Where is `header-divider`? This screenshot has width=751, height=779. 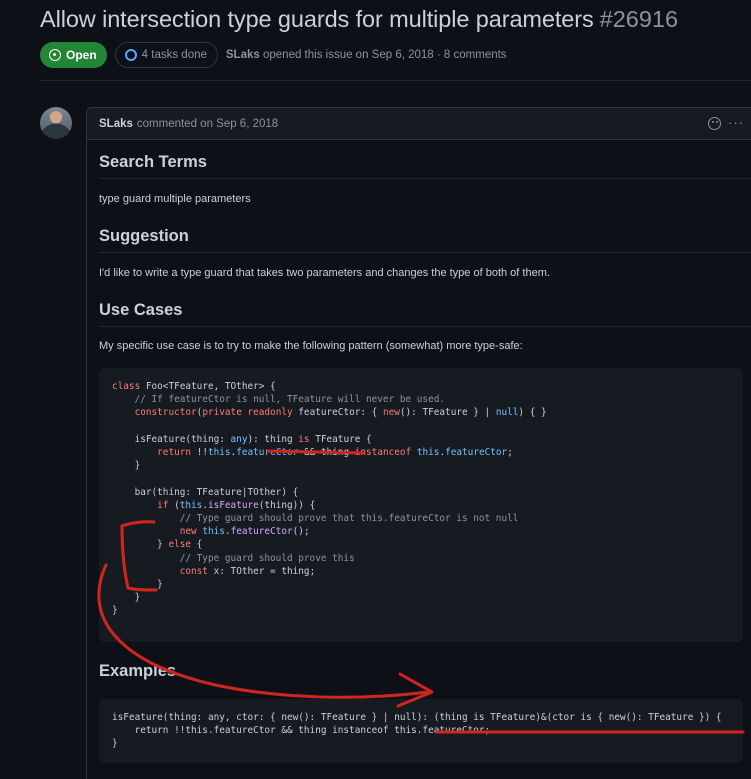 header-divider is located at coordinates (395, 80).